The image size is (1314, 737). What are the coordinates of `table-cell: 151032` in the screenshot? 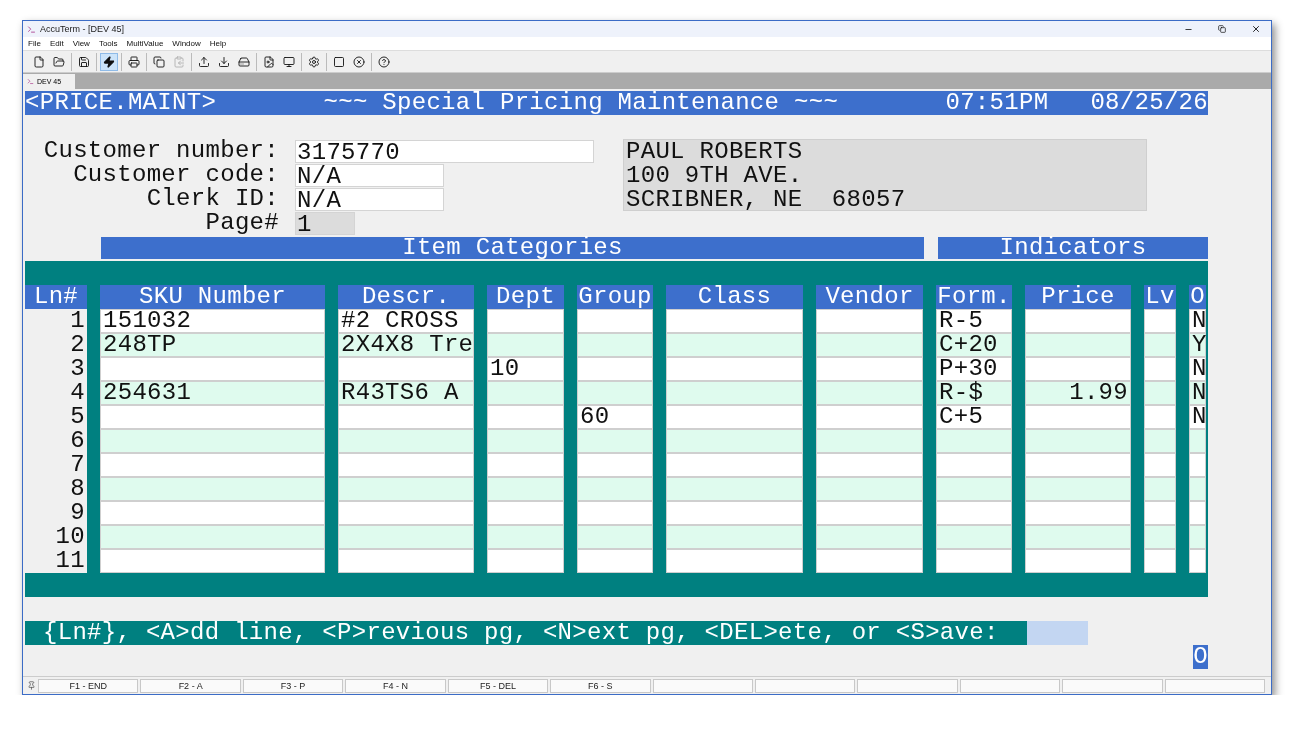 It's located at (212, 321).